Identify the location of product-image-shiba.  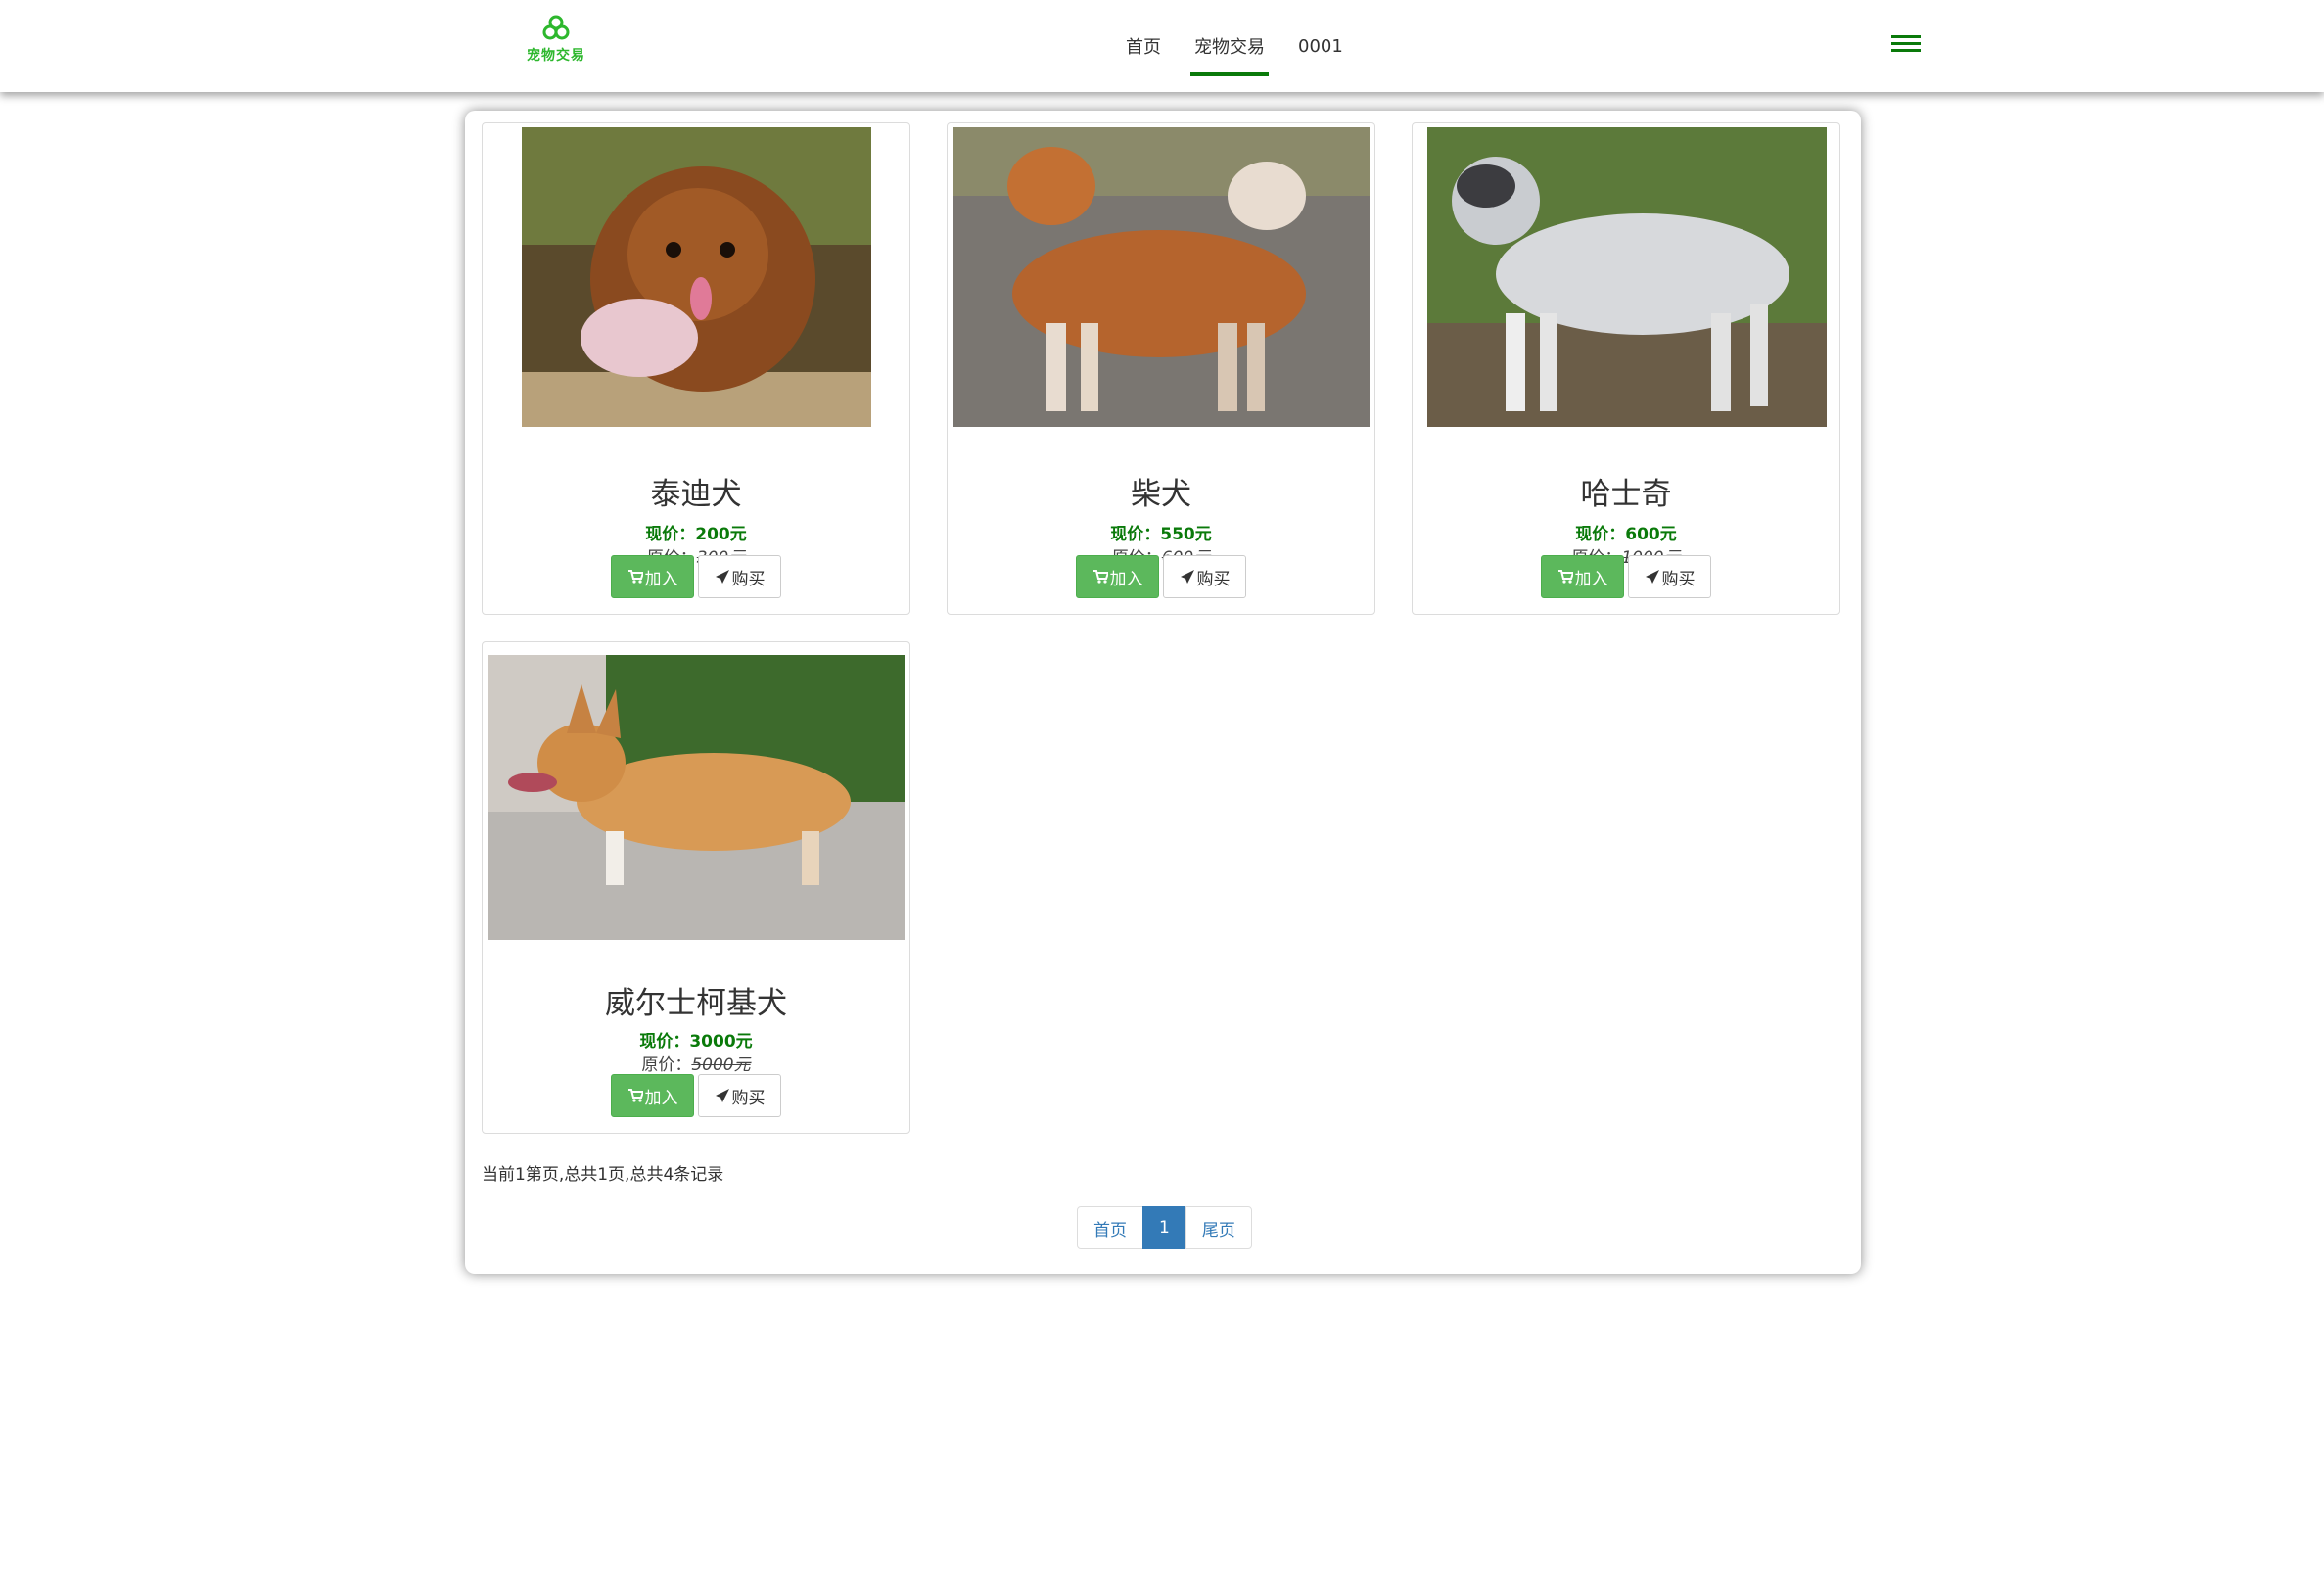
(1161, 277).